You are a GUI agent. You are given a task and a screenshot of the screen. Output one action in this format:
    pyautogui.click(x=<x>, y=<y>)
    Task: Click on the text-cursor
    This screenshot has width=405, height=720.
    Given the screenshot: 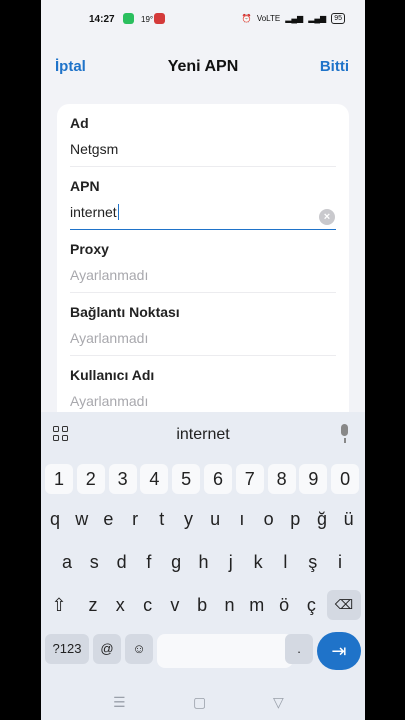 What is the action you would take?
    pyautogui.click(x=118, y=212)
    